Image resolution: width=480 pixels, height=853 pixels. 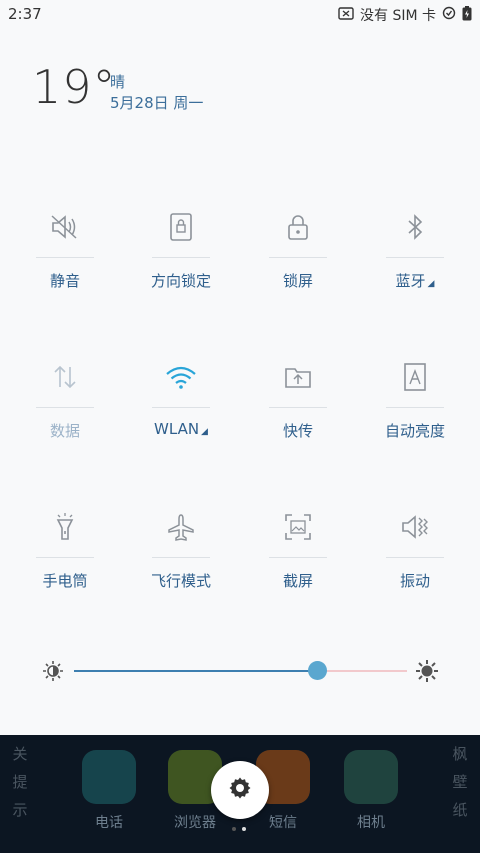 What do you see at coordinates (65, 227) in the screenshot?
I see `mute-icon` at bounding box center [65, 227].